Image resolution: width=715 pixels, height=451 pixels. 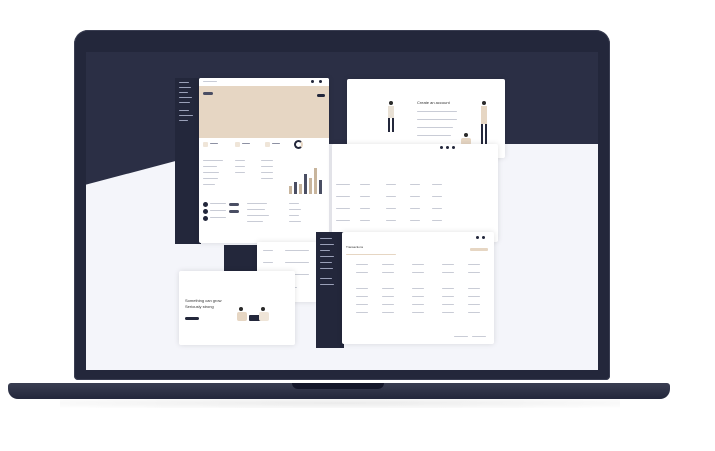 What do you see at coordinates (264, 160) in the screenshot?
I see `dashboard-card` at bounding box center [264, 160].